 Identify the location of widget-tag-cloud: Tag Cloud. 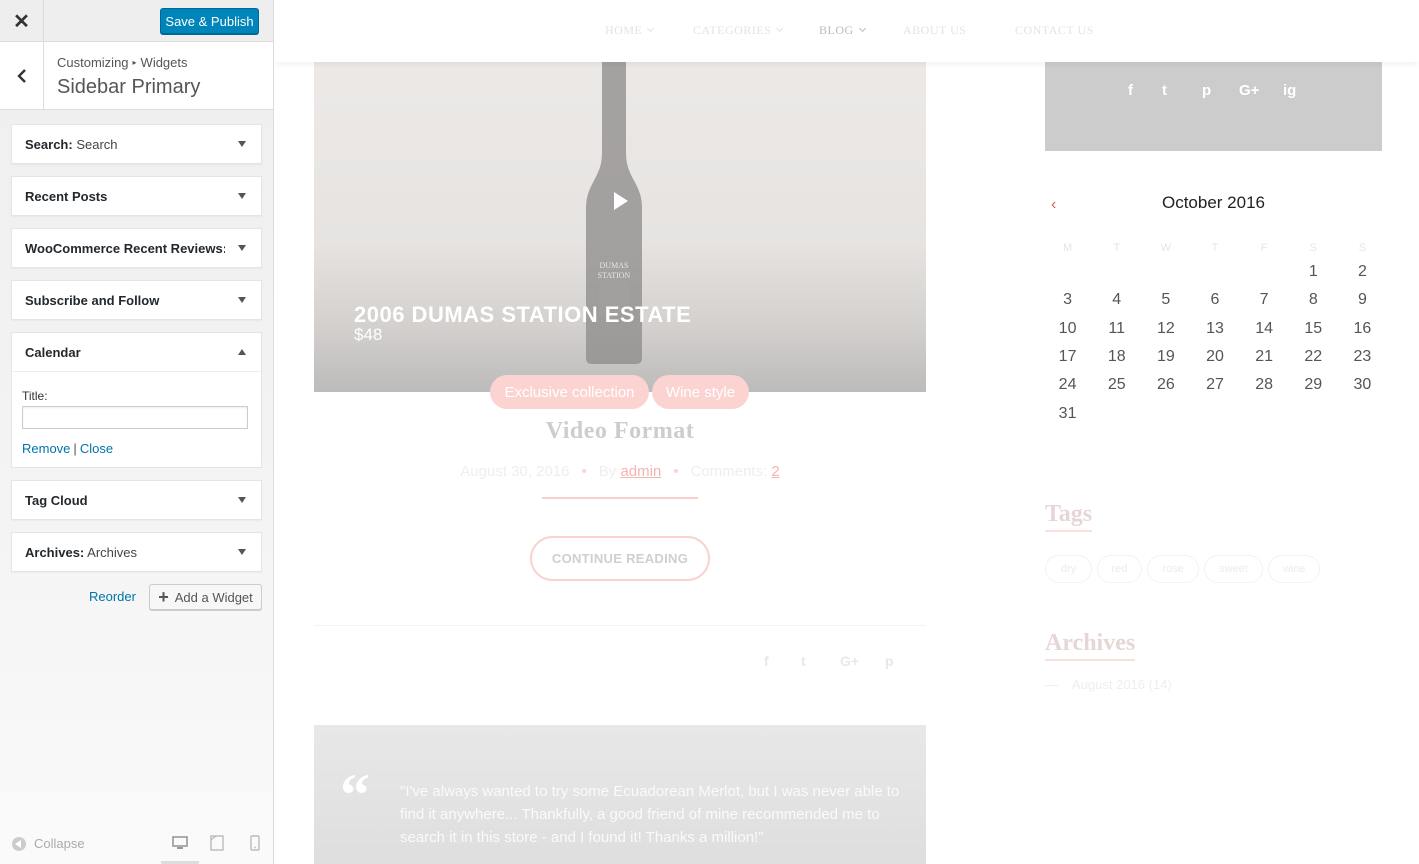
(136, 500).